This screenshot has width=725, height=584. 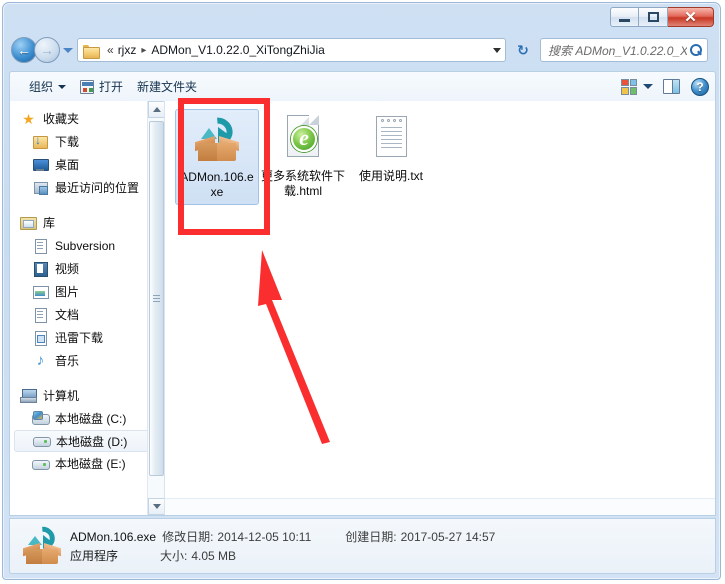 I want to click on title-bar: ✕, so click(x=361, y=17).